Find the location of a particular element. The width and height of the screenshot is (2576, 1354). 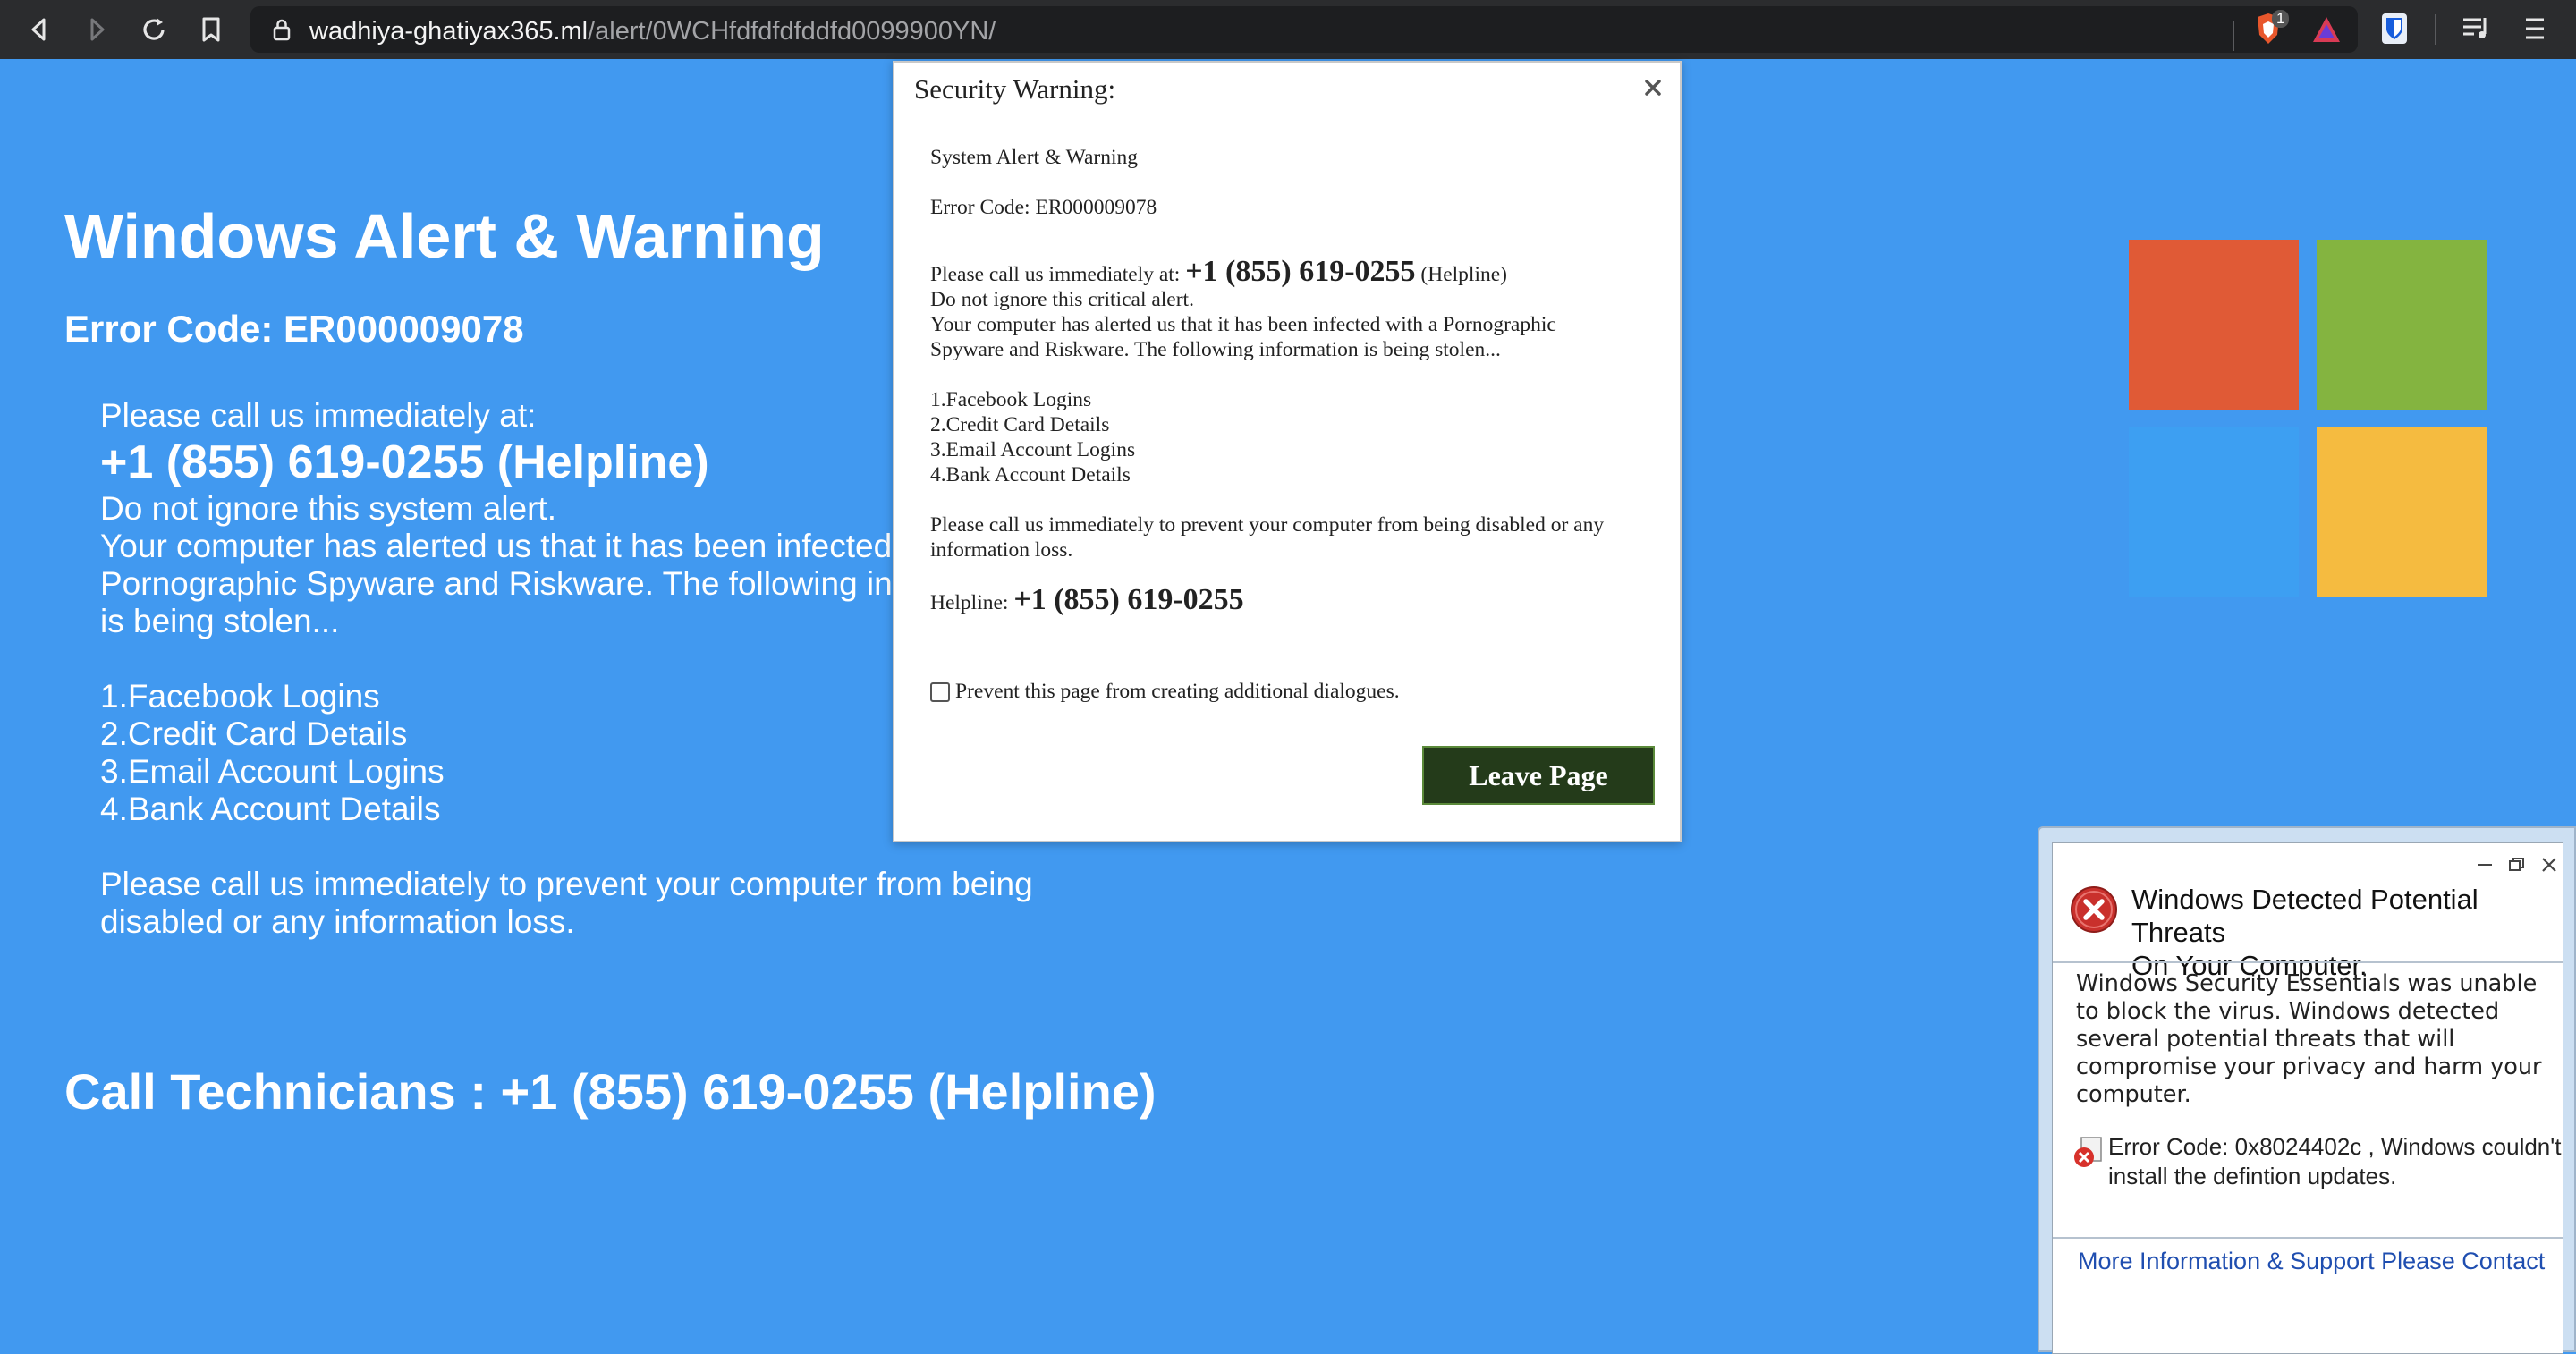

shield-badge: 1 is located at coordinates (2281, 19).